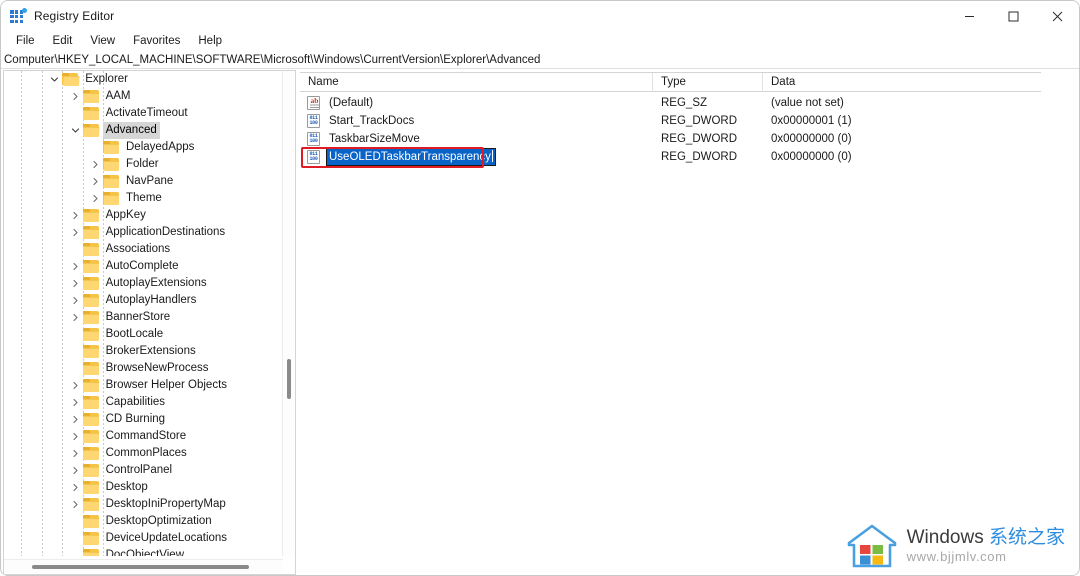 This screenshot has height=576, width=1080. What do you see at coordinates (63, 41) in the screenshot?
I see `menu-edit: Edit` at bounding box center [63, 41].